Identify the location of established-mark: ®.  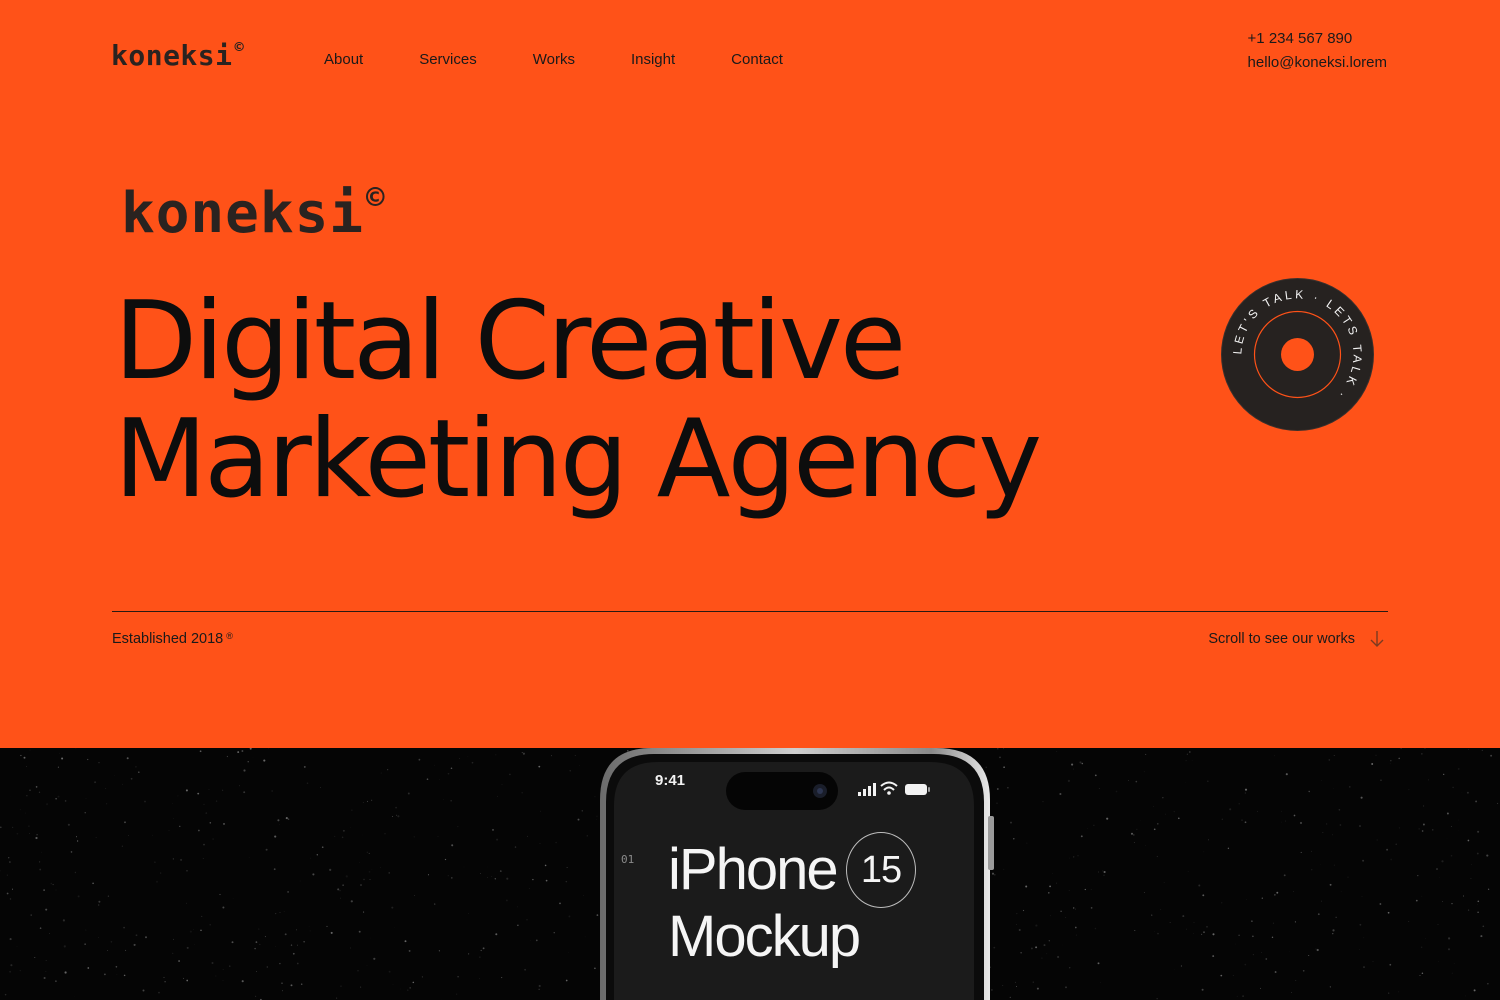
(229, 636).